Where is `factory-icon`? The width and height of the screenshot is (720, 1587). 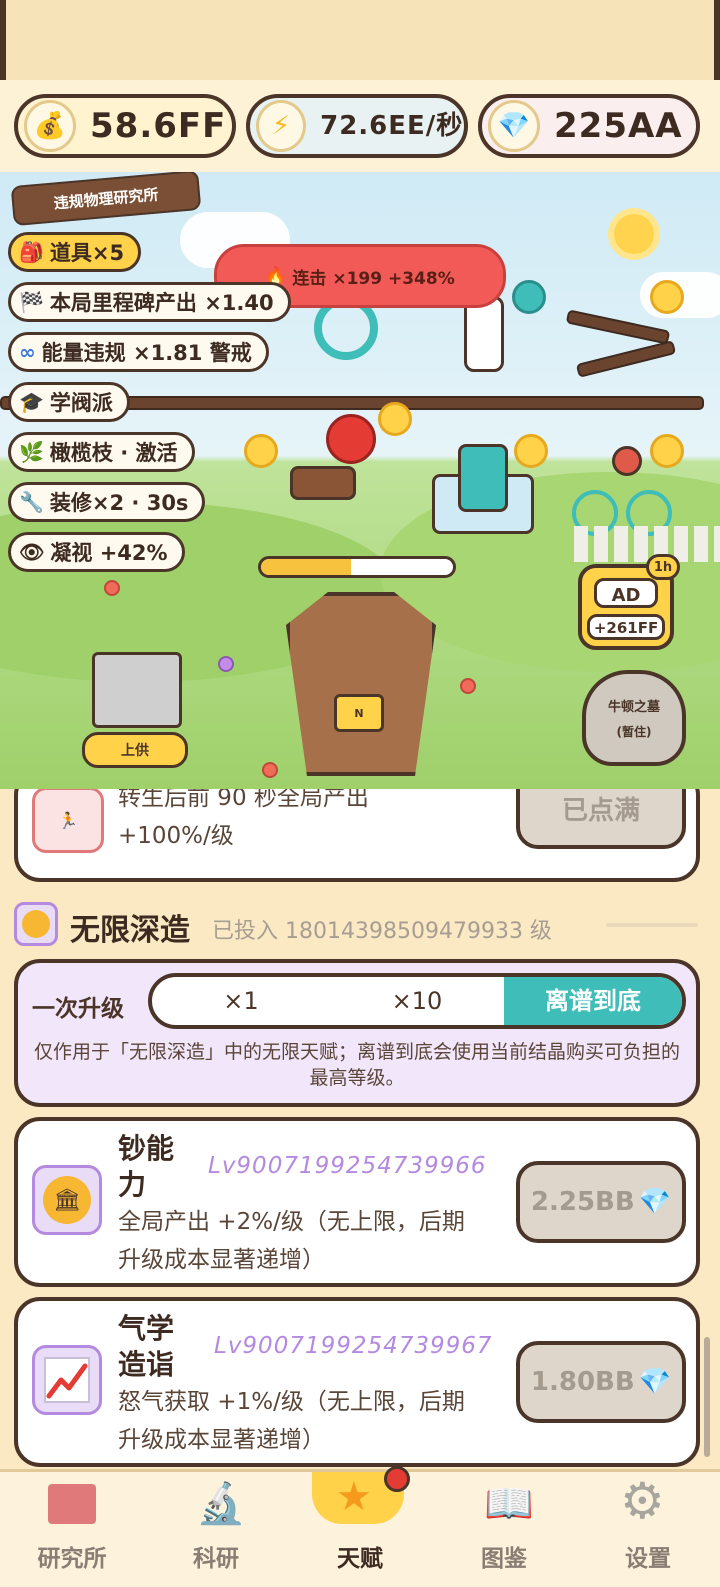 factory-icon is located at coordinates (72, 1504).